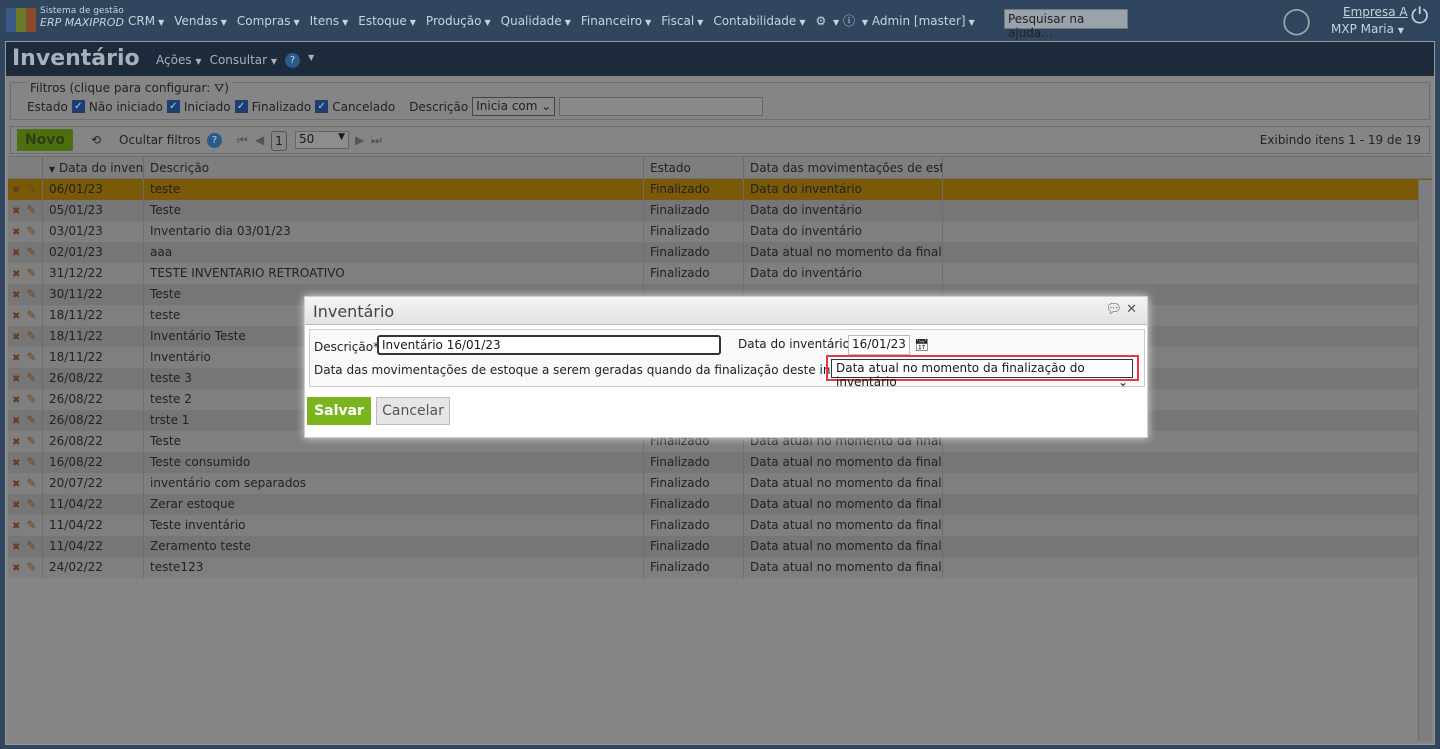 The height and width of the screenshot is (749, 1440). What do you see at coordinates (311, 60) in the screenshot?
I see `help-dropdown-icon: ▼` at bounding box center [311, 60].